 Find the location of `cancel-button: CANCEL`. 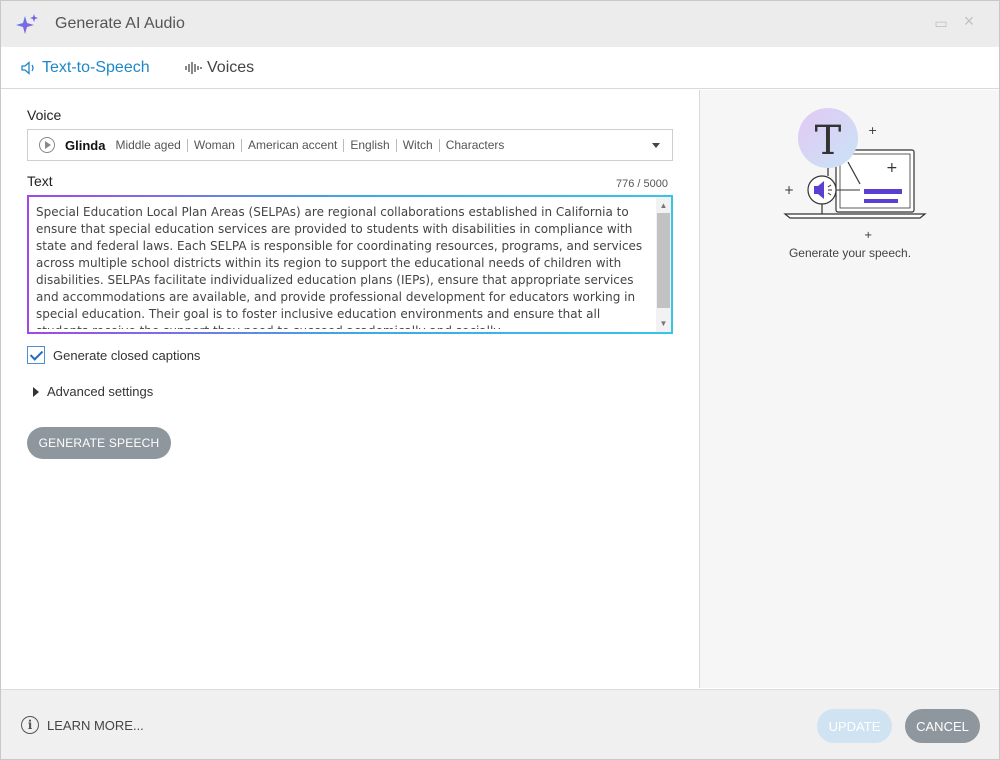

cancel-button: CANCEL is located at coordinates (942, 726).